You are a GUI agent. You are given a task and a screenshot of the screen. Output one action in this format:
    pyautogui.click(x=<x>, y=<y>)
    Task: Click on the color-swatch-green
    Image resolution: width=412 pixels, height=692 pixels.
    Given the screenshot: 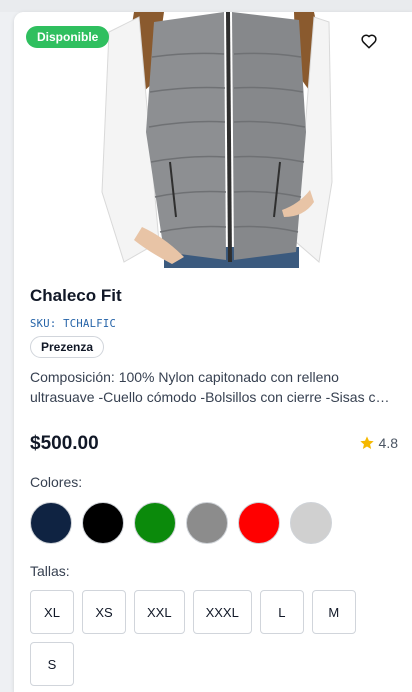 What is the action you would take?
    pyautogui.click(x=155, y=523)
    